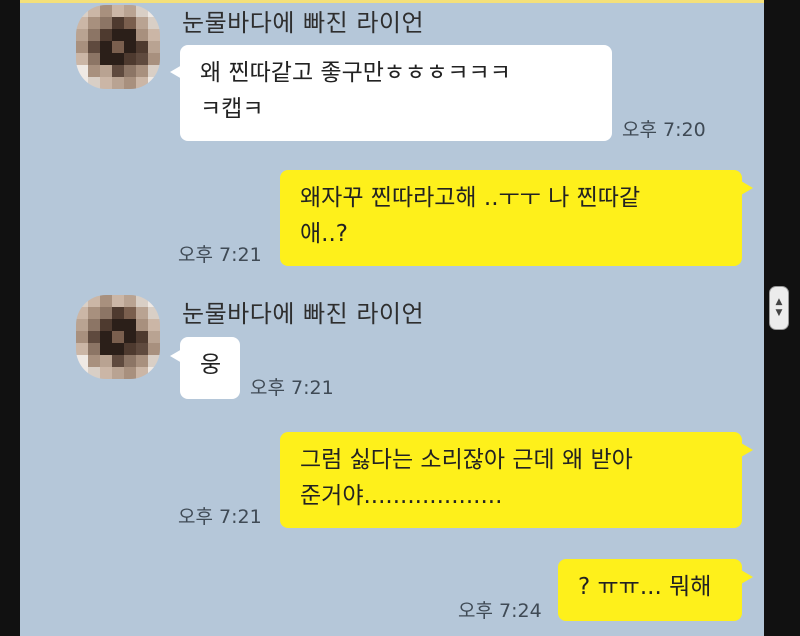  Describe the element at coordinates (500, 611) in the screenshot. I see `message-time: 오후 7:24` at that location.